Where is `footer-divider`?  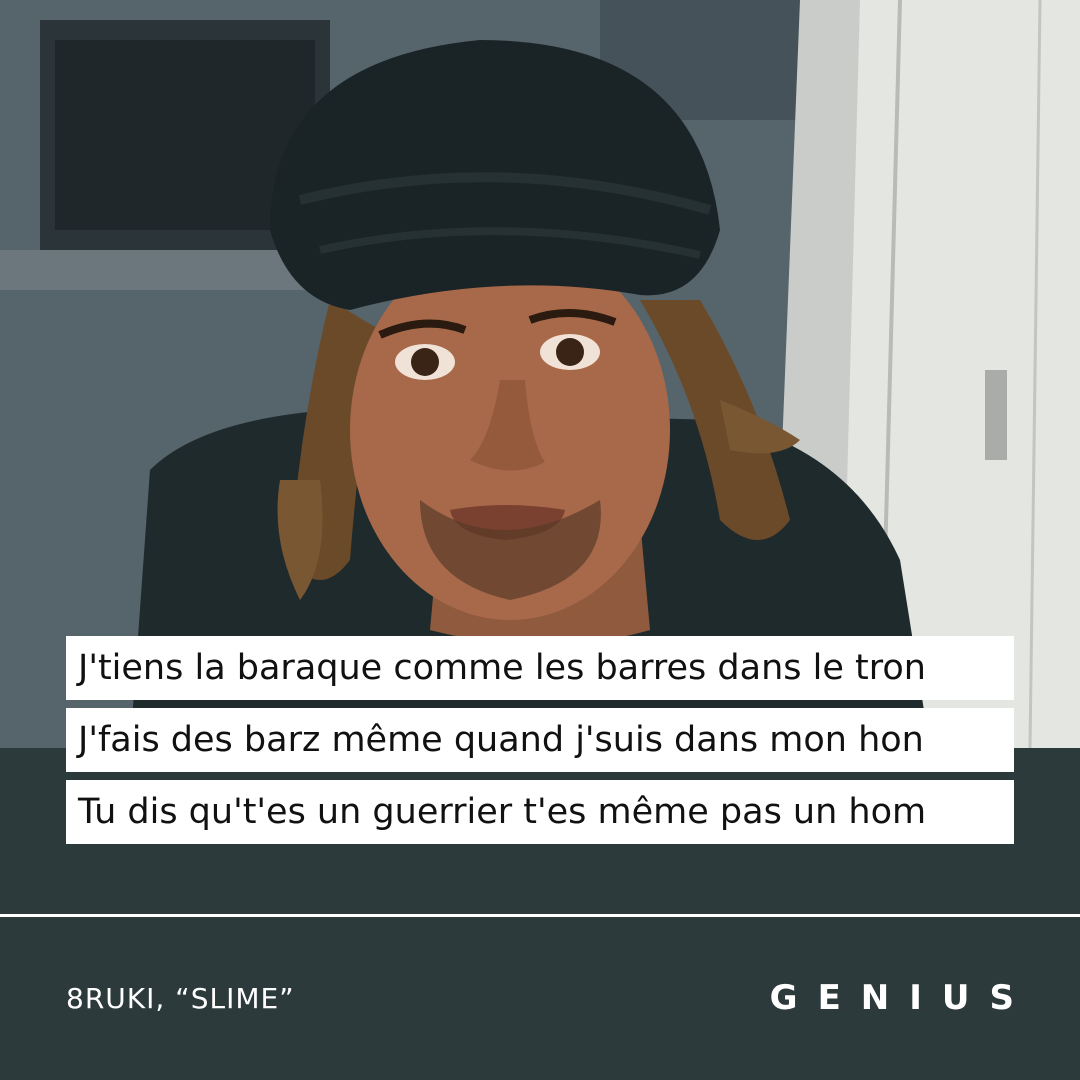
footer-divider is located at coordinates (540, 915).